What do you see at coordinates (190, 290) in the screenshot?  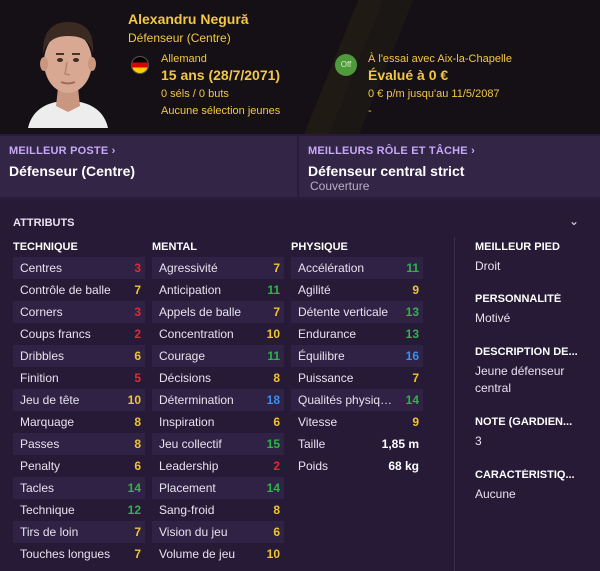 I see `attribute-label: Anticipation` at bounding box center [190, 290].